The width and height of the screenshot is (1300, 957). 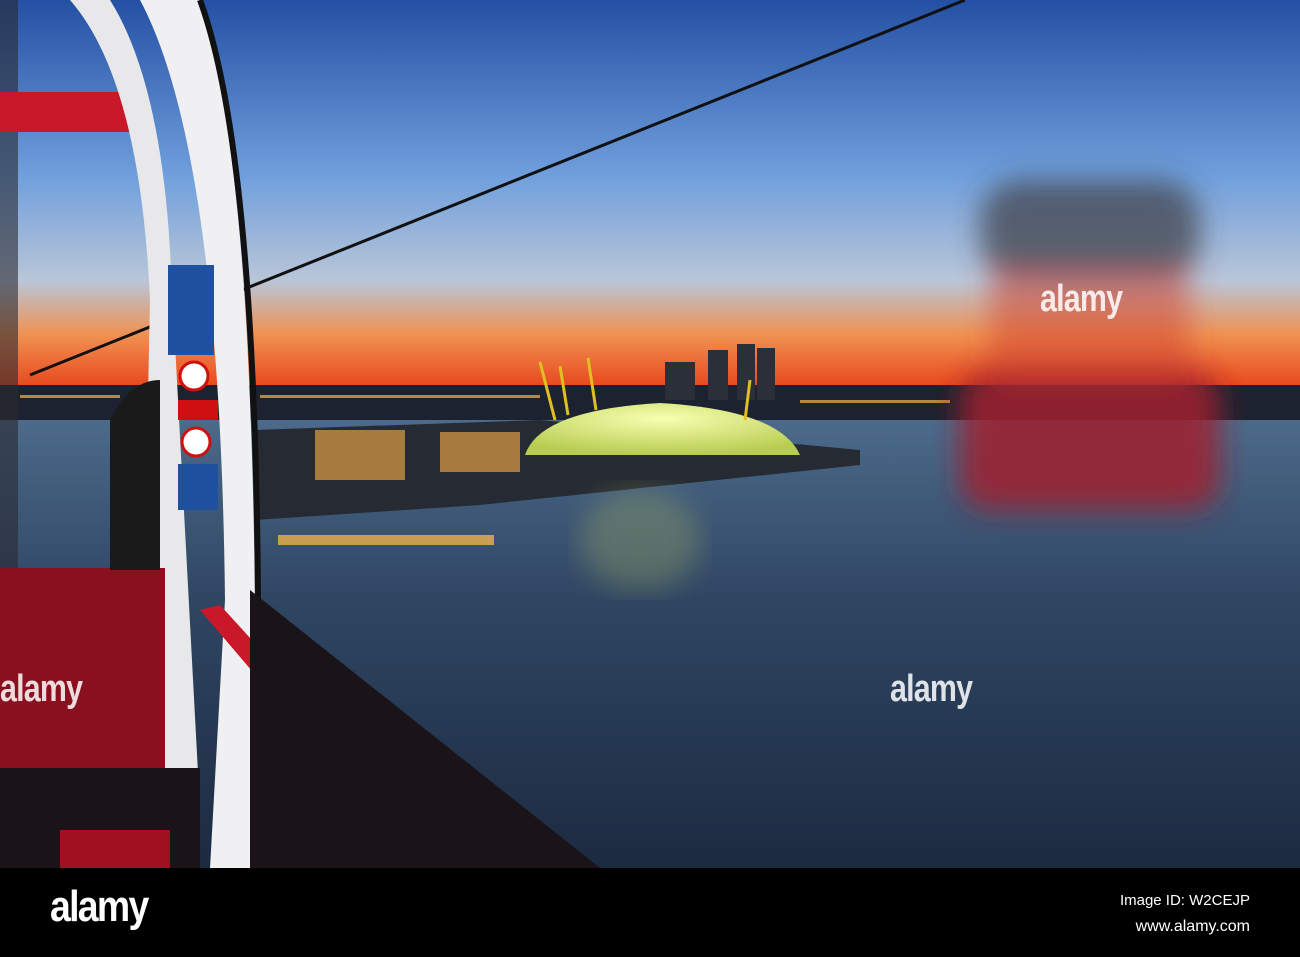 What do you see at coordinates (1192, 926) in the screenshot?
I see `site-url: www.alamy.com` at bounding box center [1192, 926].